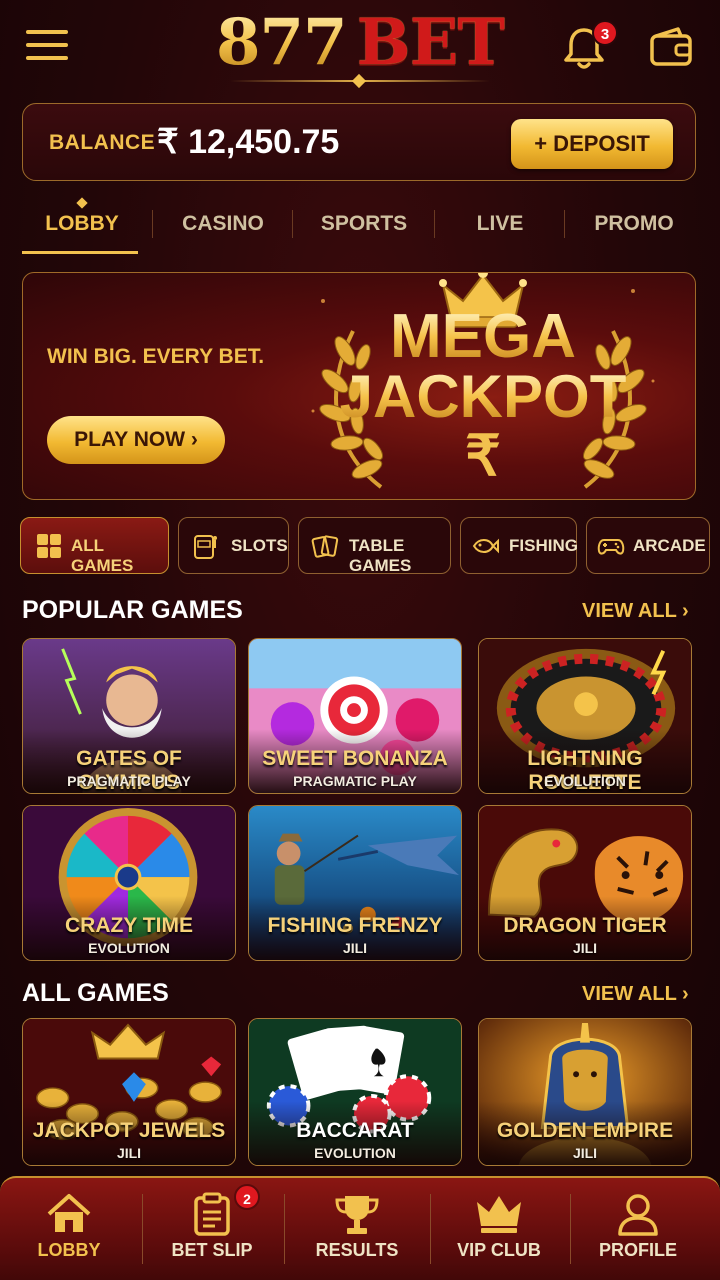 The height and width of the screenshot is (1280, 720). I want to click on logo-number: 877, so click(281, 42).